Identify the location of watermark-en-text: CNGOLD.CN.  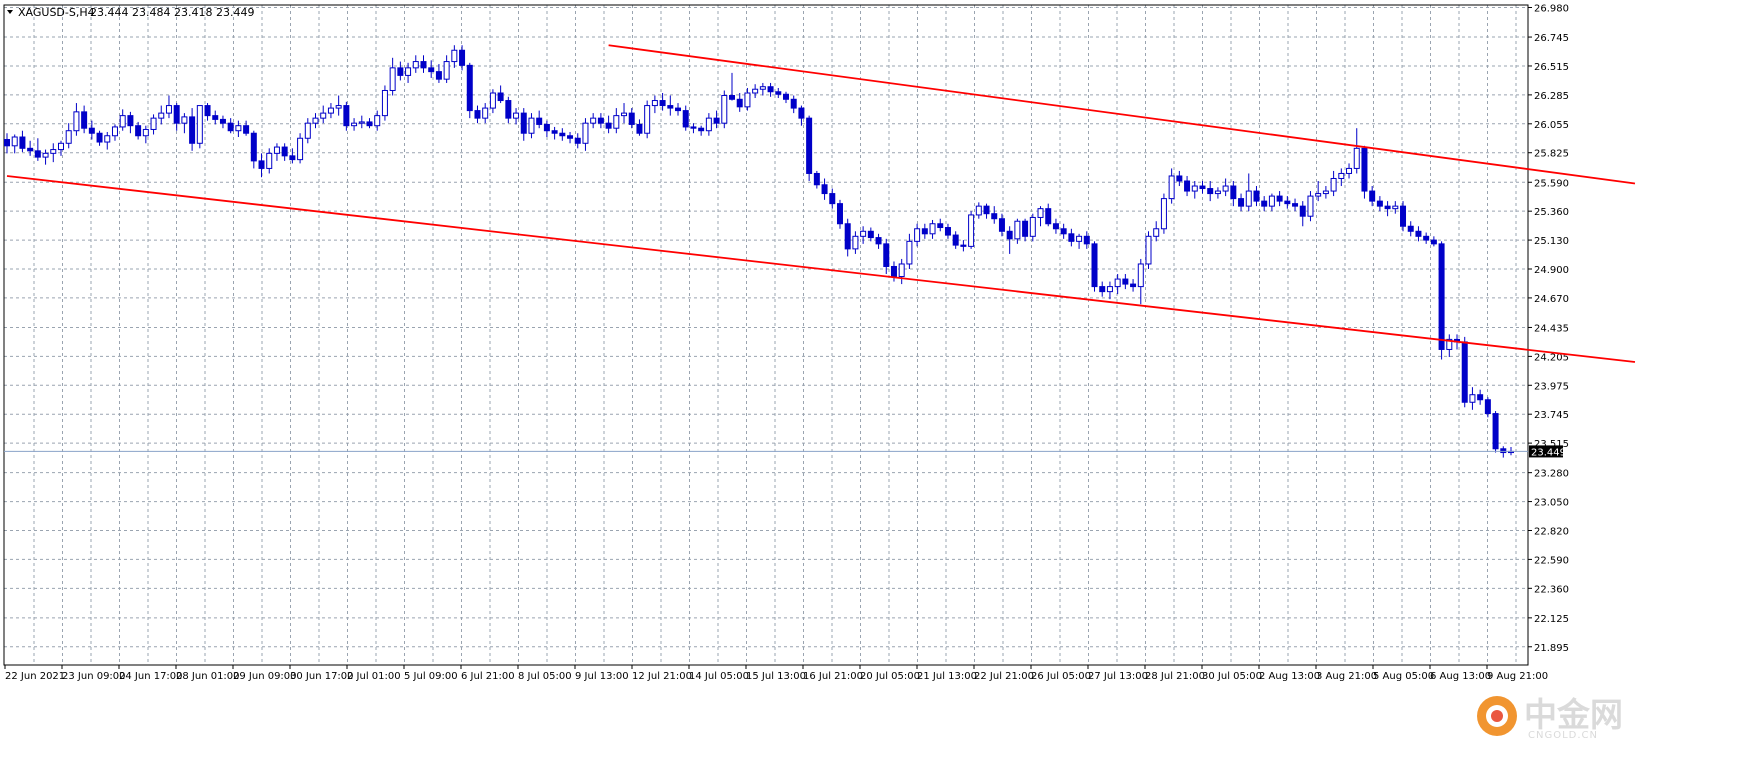
(1563, 735).